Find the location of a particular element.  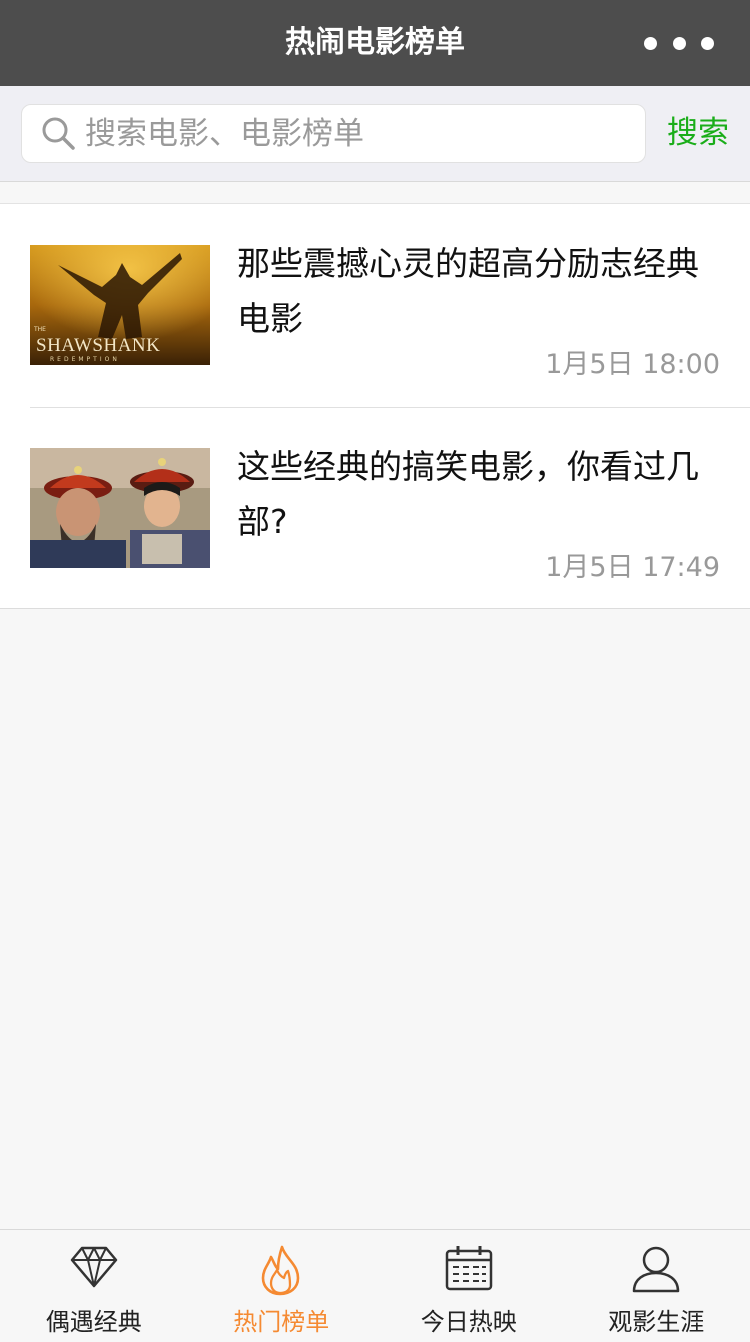

search-bar: 搜索 is located at coordinates (375, 134).